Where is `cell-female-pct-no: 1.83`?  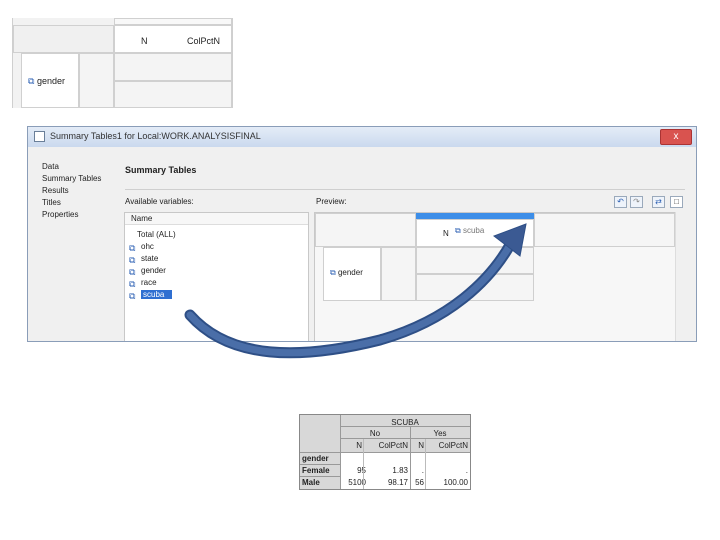 cell-female-pct-no: 1.83 is located at coordinates (400, 470).